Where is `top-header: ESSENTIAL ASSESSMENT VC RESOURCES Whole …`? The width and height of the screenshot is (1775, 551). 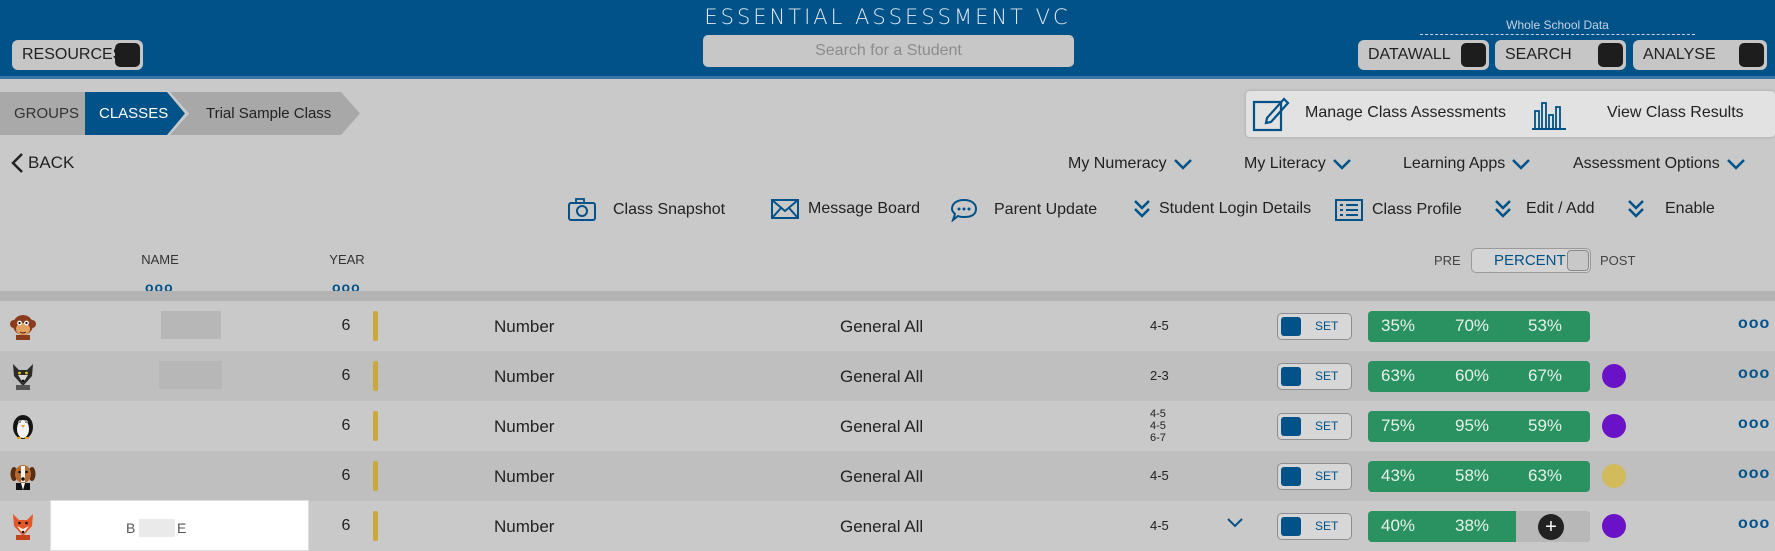 top-header: ESSENTIAL ASSESSMENT VC RESOURCES Whole … is located at coordinates (887, 39).